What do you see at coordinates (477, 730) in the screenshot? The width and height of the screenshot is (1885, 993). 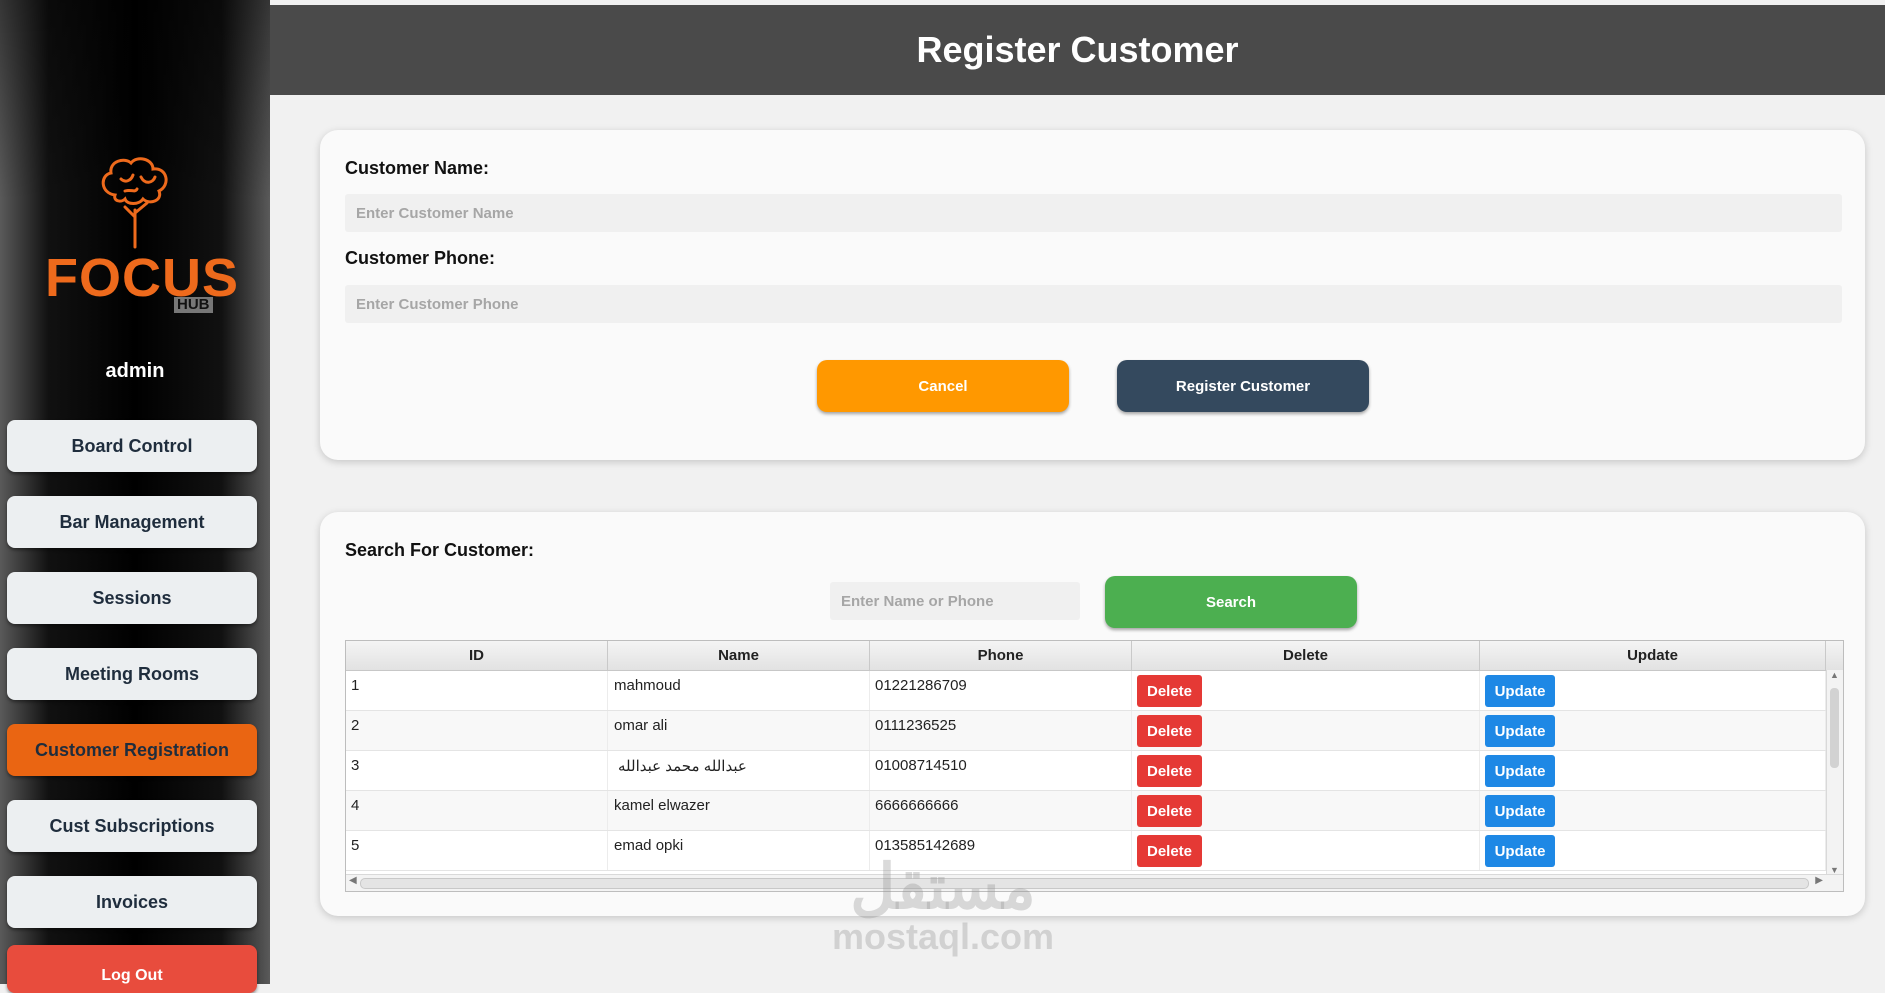 I see `cell-id: 2` at bounding box center [477, 730].